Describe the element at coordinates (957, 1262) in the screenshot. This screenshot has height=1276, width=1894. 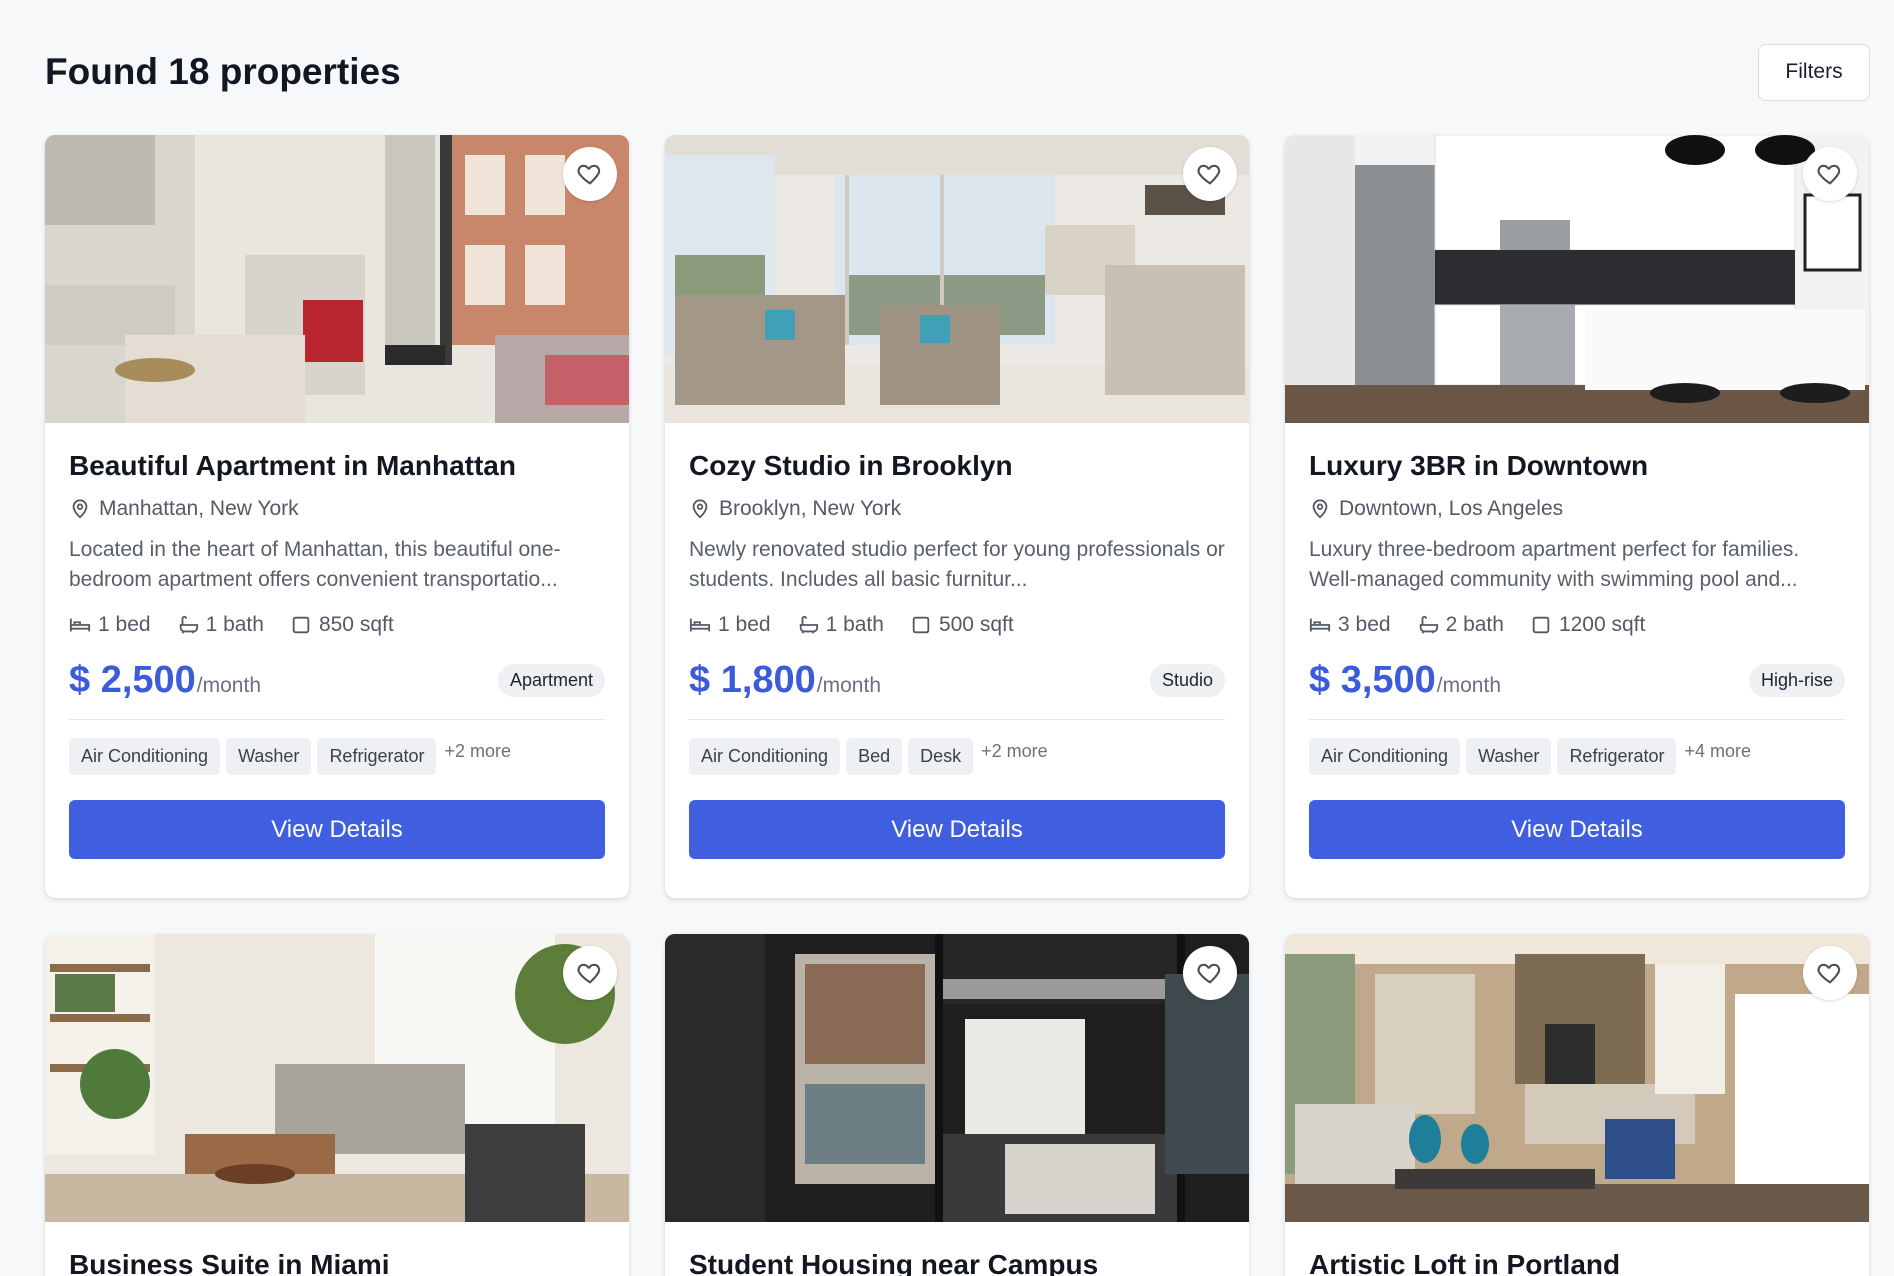
I see `listing-title: Student Housing near Campus` at that location.